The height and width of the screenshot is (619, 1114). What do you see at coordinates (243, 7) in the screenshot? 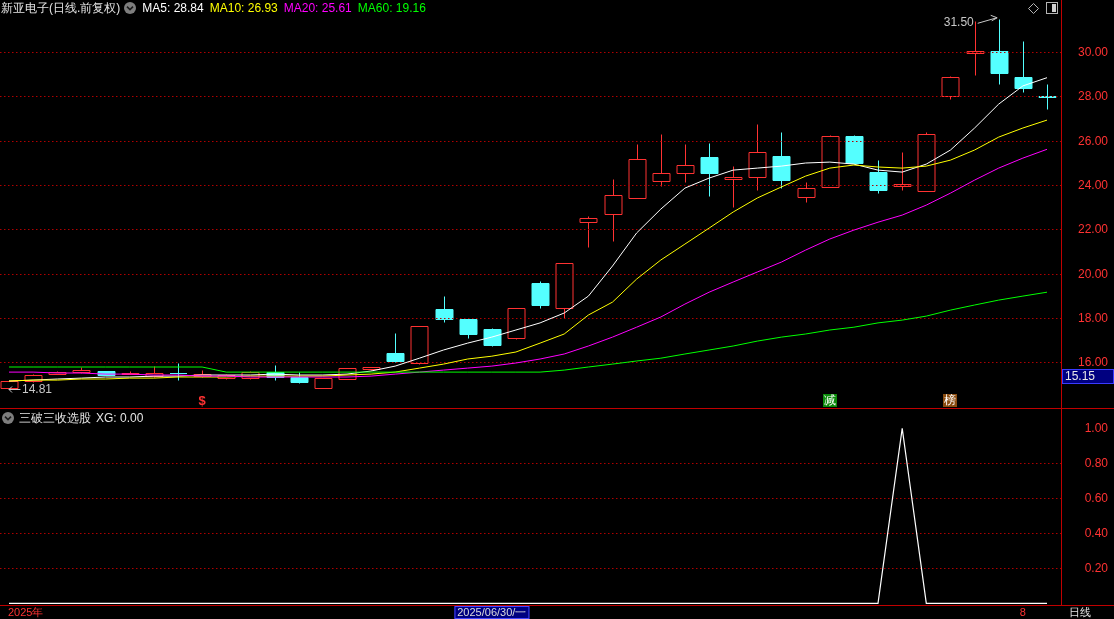
I see `ma-legend-item: MA10: 26.93` at bounding box center [243, 7].